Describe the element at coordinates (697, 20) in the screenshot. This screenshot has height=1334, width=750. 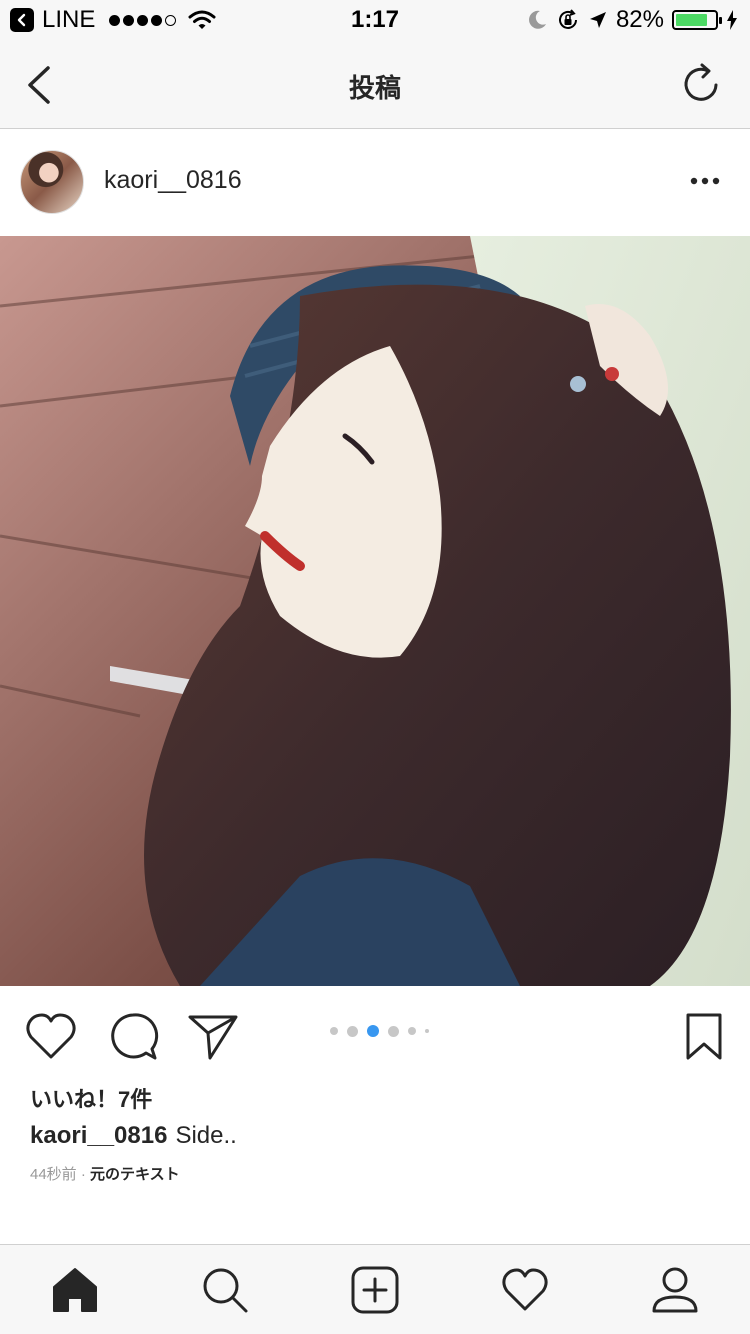
I see `battery-icon` at that location.